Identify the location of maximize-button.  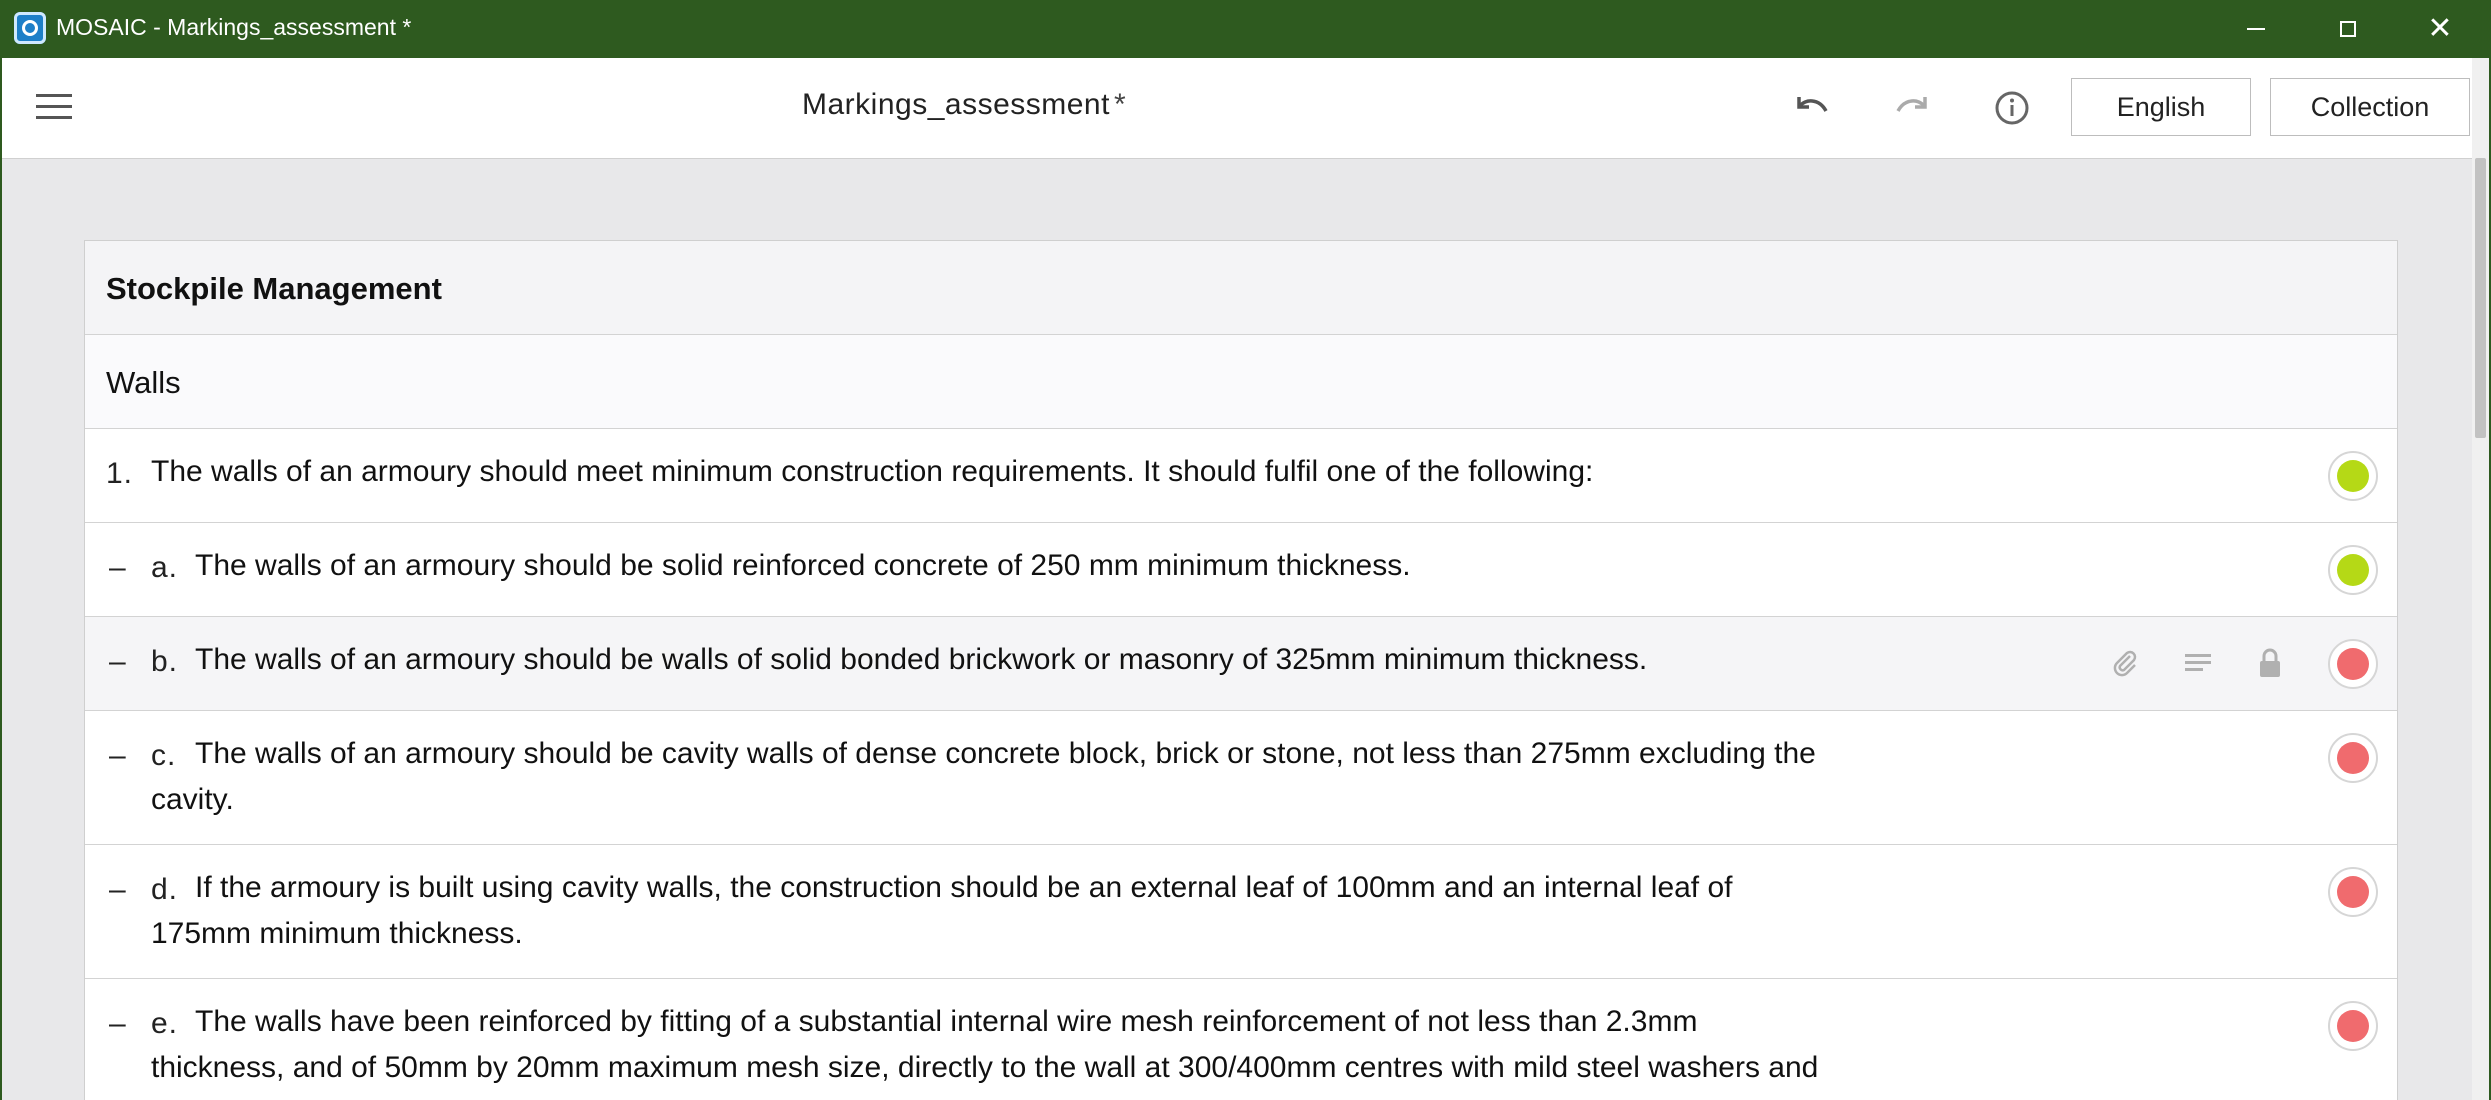
(2348, 29).